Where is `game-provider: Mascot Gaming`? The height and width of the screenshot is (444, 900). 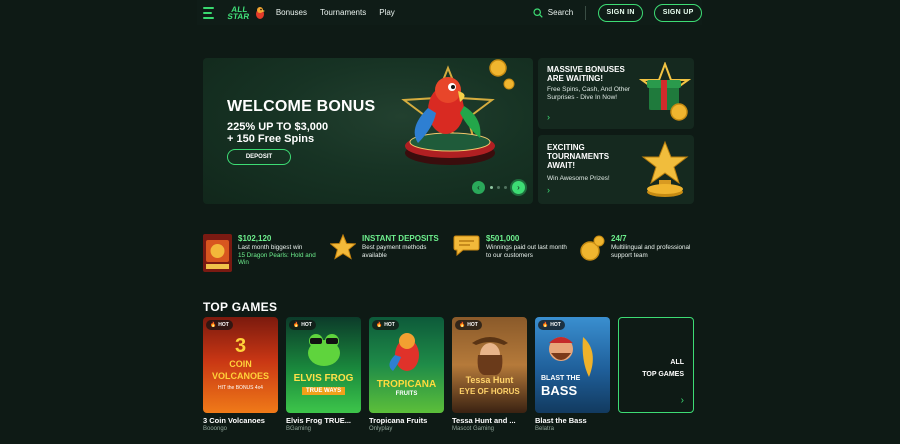 game-provider: Mascot Gaming is located at coordinates (473, 429).